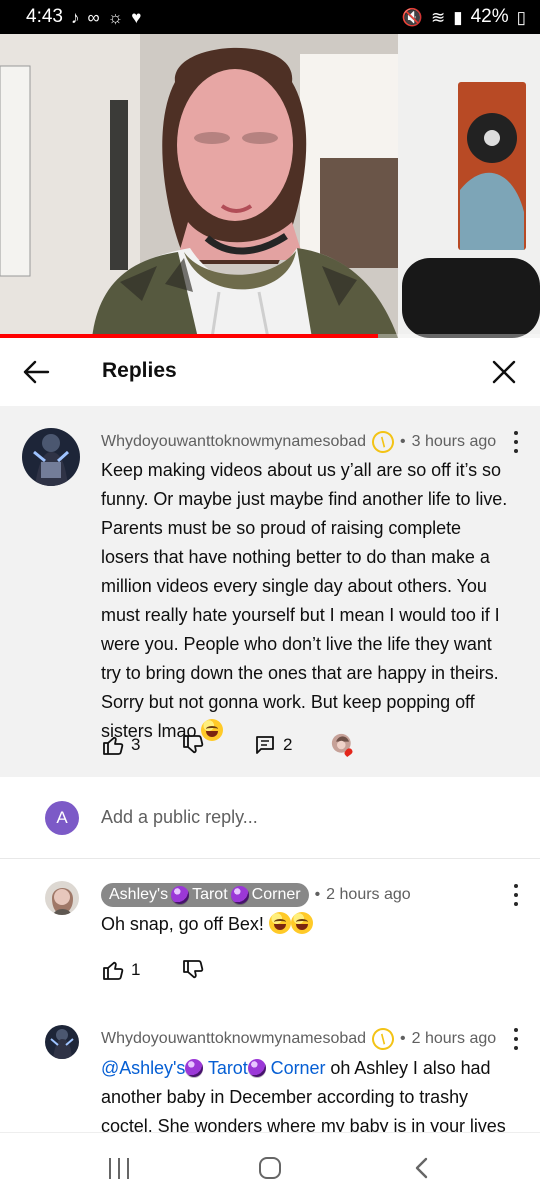 This screenshot has width=540, height=1200. What do you see at coordinates (454, 441) in the screenshot?
I see `comment-time: 3 hours ago` at bounding box center [454, 441].